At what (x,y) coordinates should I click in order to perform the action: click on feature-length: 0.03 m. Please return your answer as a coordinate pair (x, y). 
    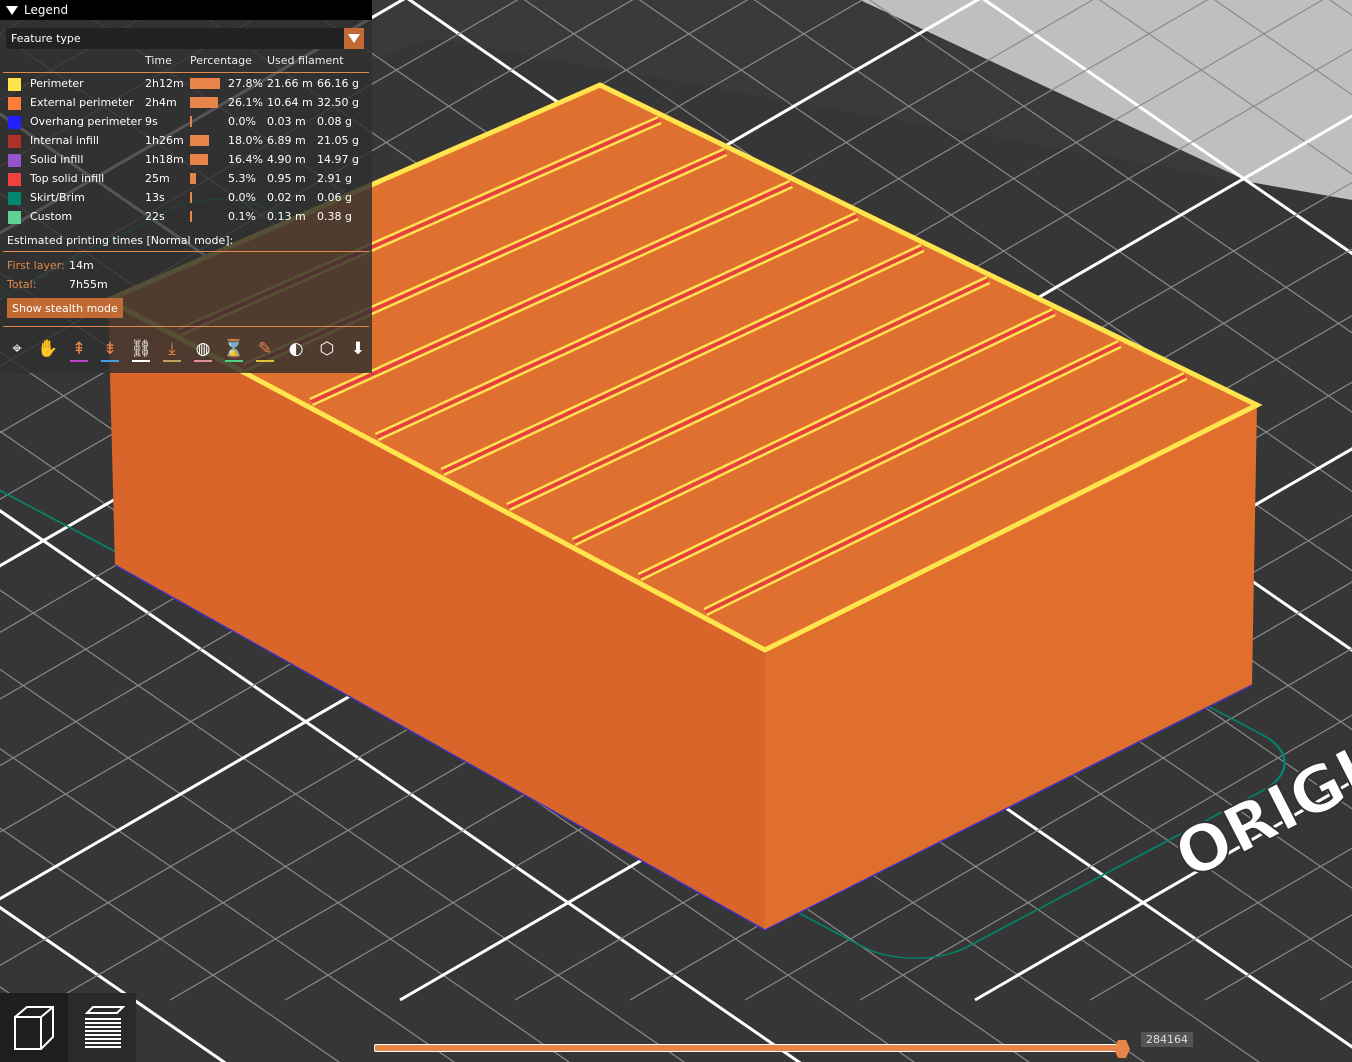
    Looking at the image, I should click on (286, 121).